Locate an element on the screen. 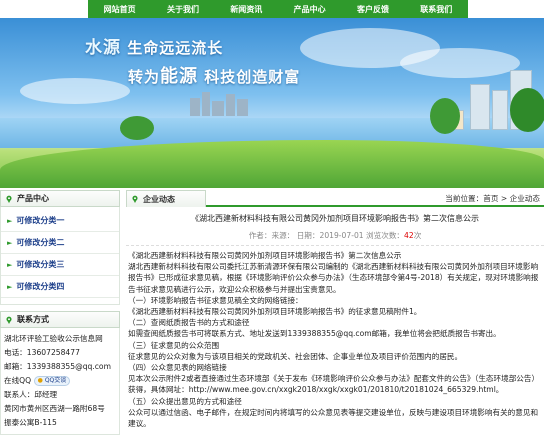 This screenshot has width=544, height=447. article-paragraph: （一）环境影响报告书征求意见稿全文的网络链接： is located at coordinates (215, 300).